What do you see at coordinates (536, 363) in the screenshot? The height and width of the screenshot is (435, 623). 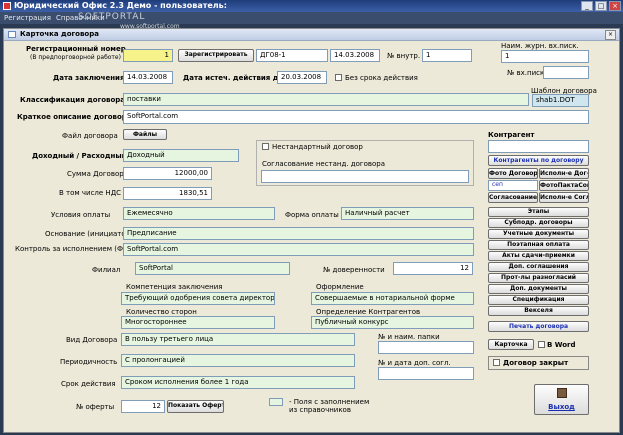 I see `contract-closed-label: Договор закрыт` at bounding box center [536, 363].